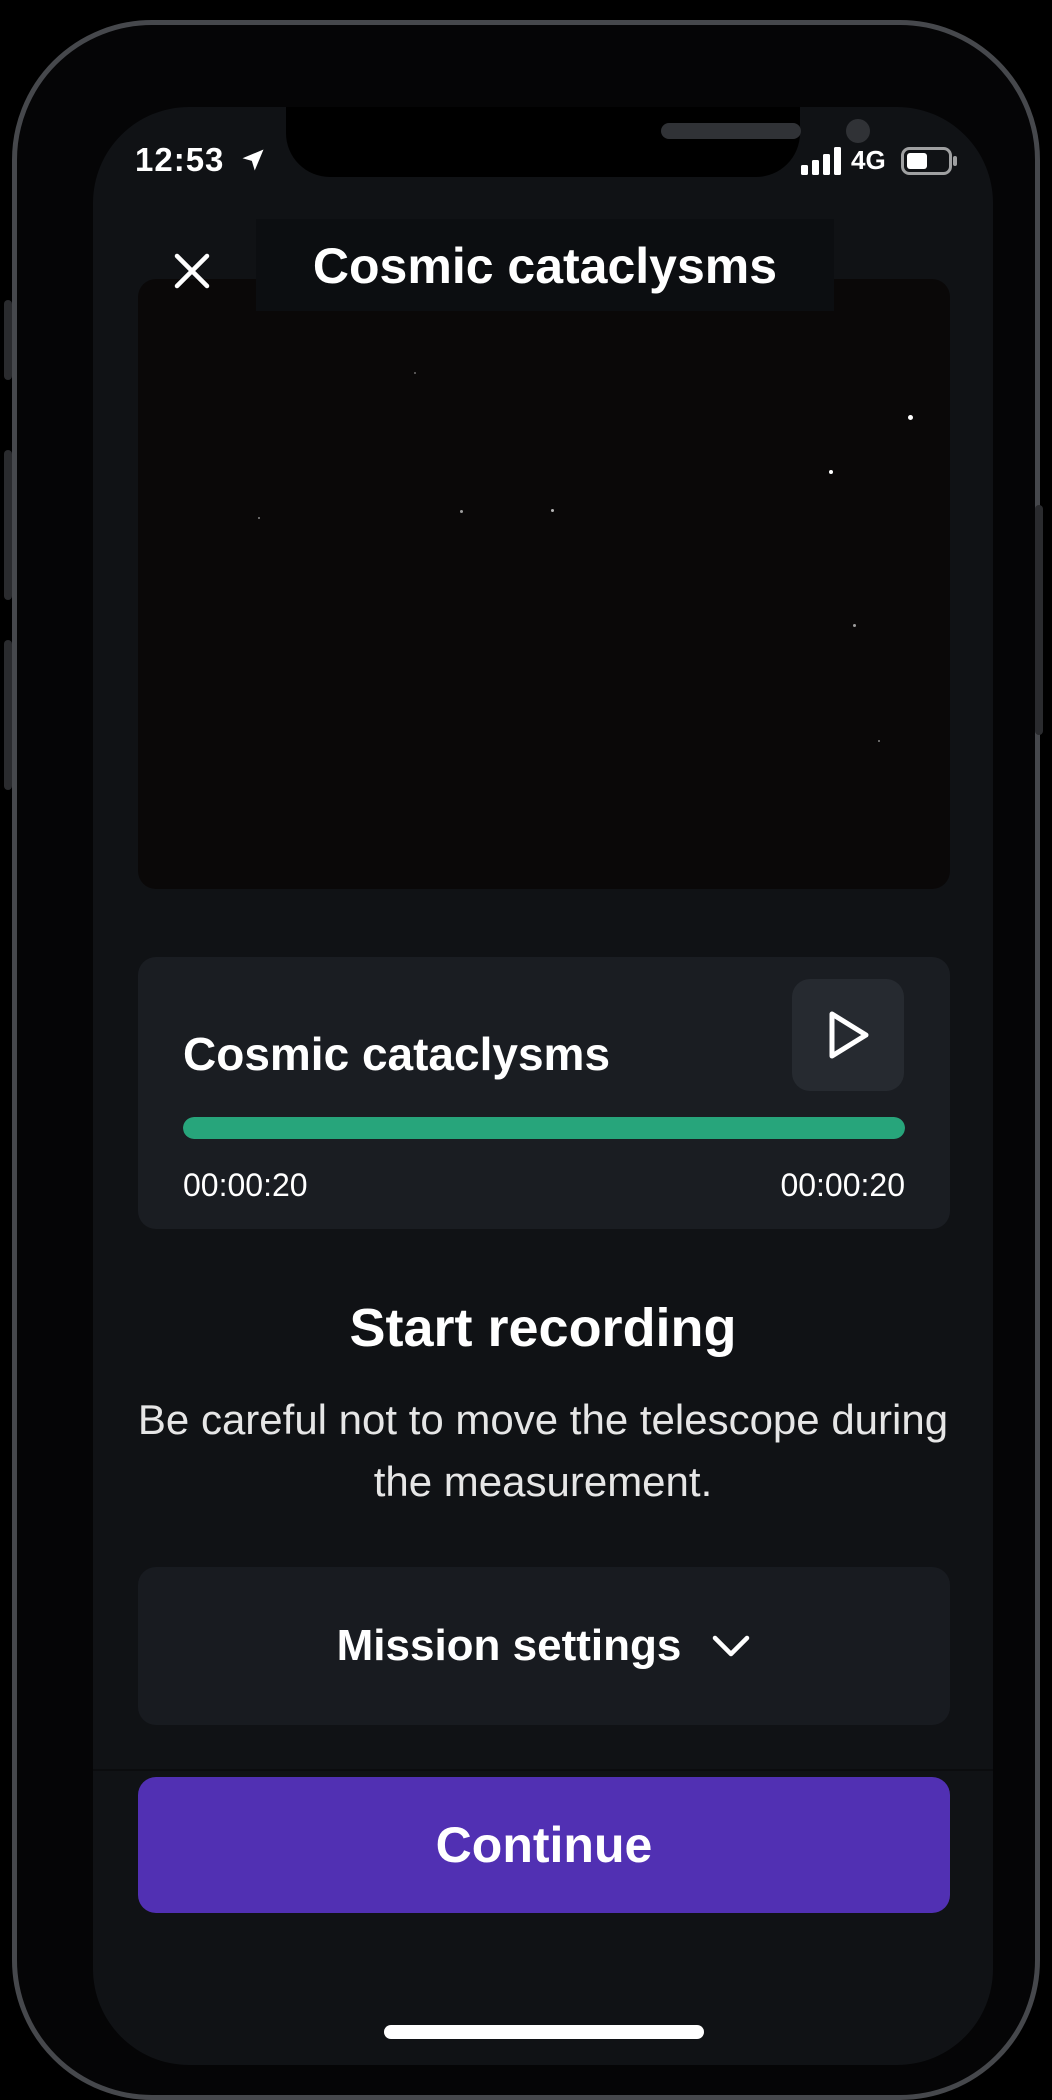 The image size is (1052, 2100). Describe the element at coordinates (544, 2032) in the screenshot. I see `home-indicator` at that location.